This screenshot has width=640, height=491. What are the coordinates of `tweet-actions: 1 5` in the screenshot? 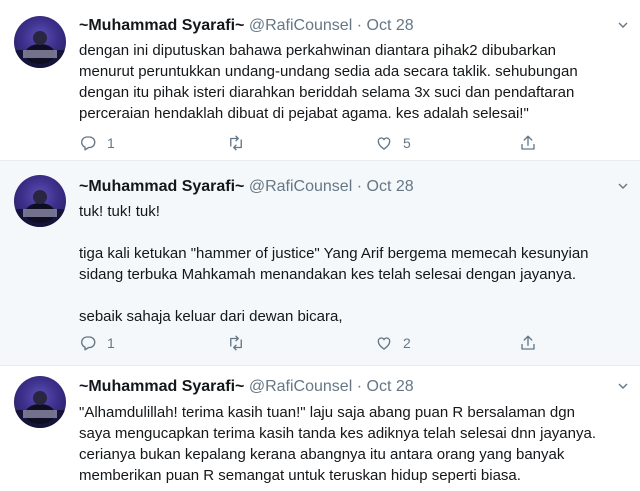 It's located at (309, 143).